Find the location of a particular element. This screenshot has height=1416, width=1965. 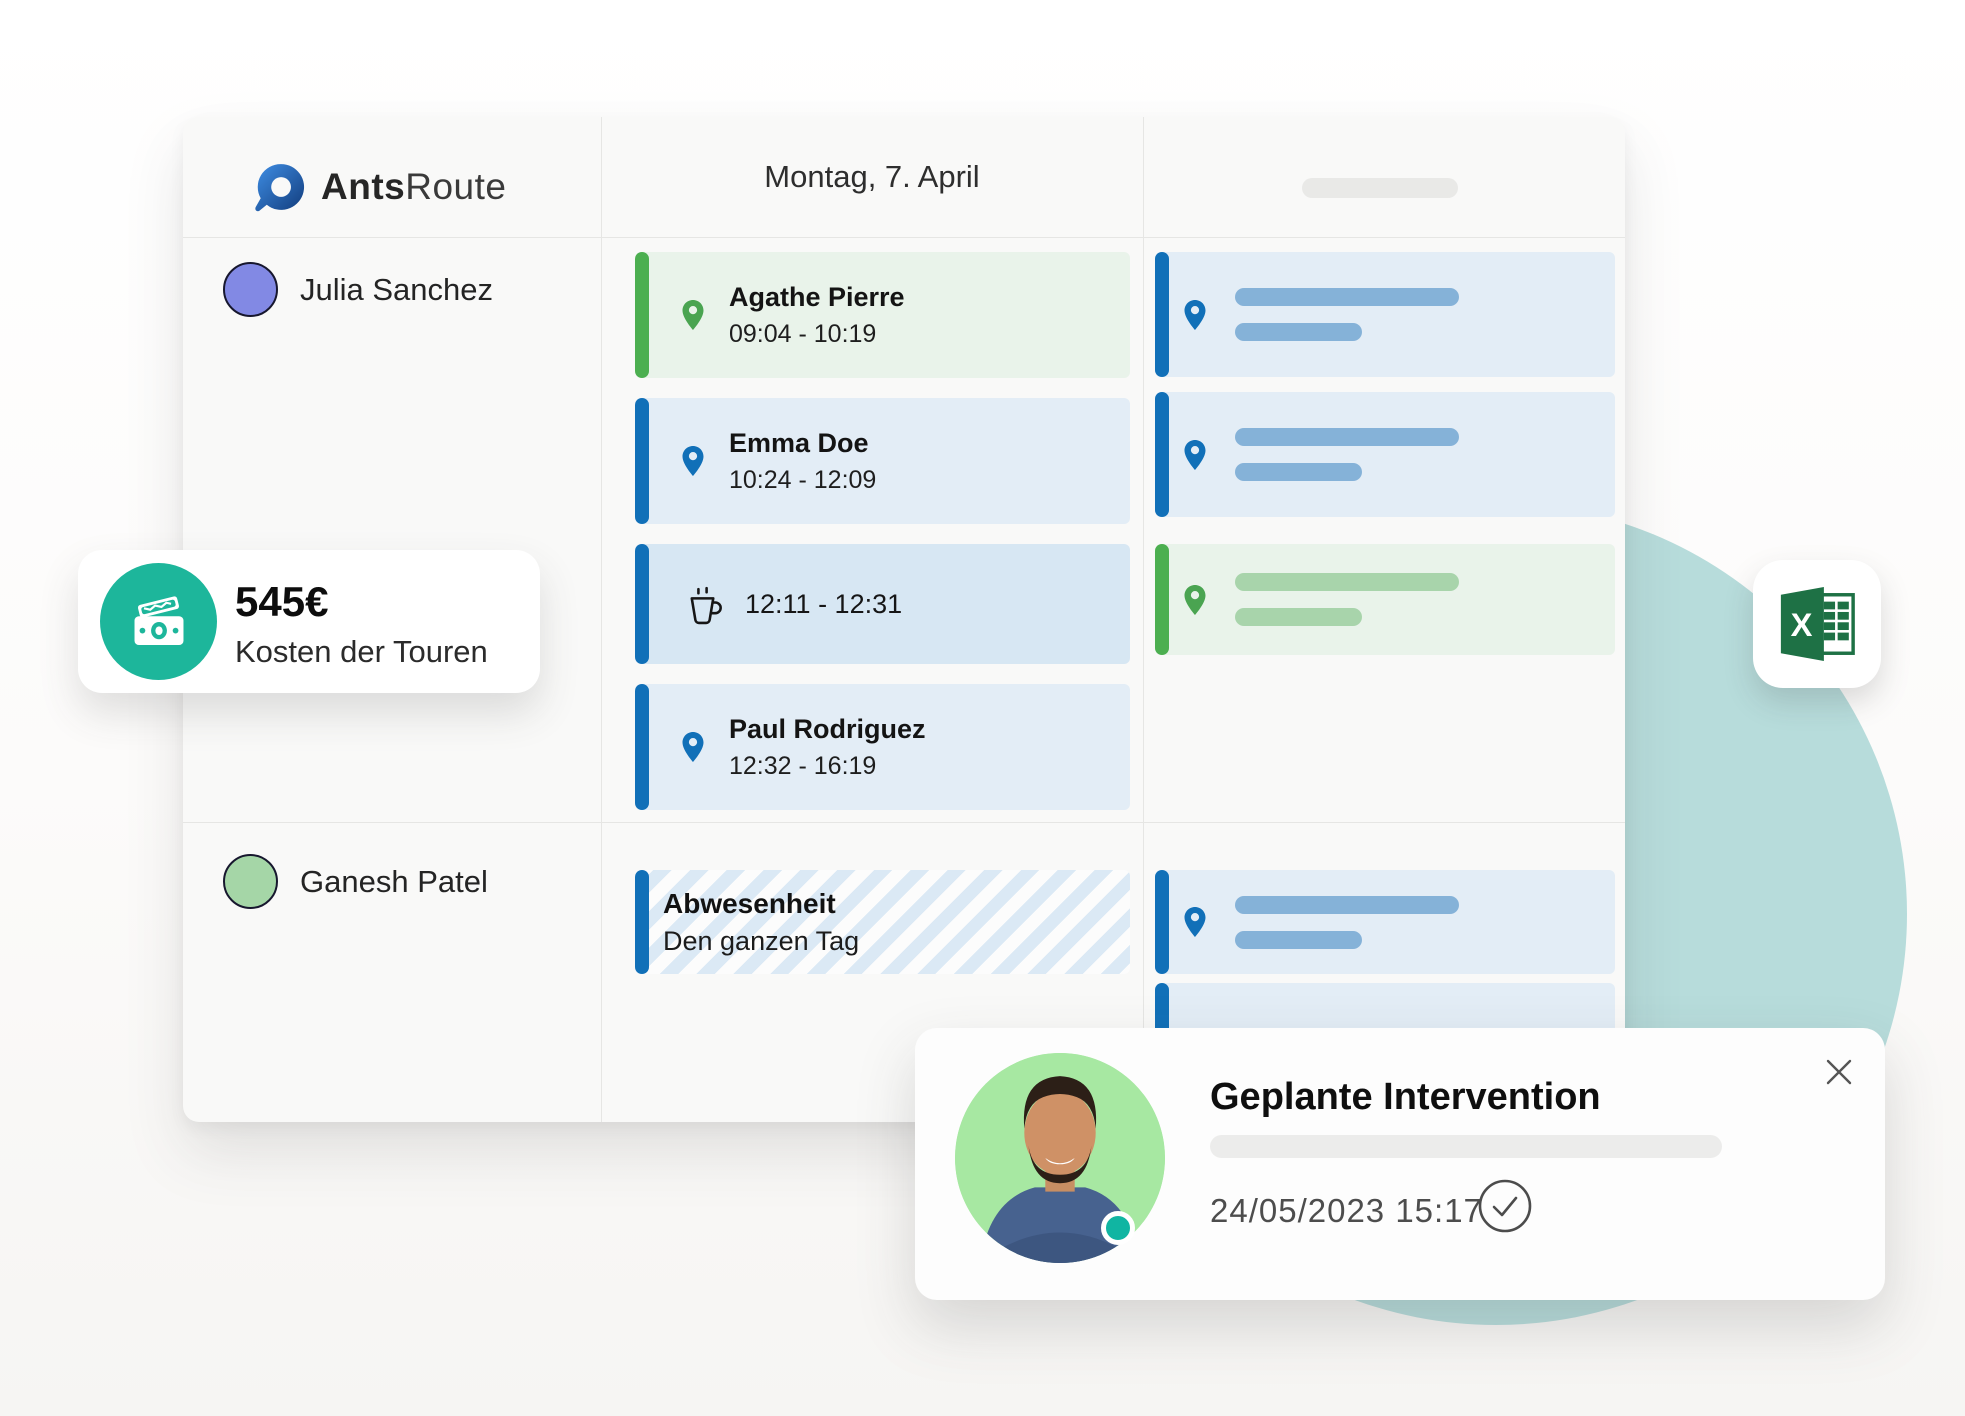

event-name: Agathe Pierre is located at coordinates (817, 296).